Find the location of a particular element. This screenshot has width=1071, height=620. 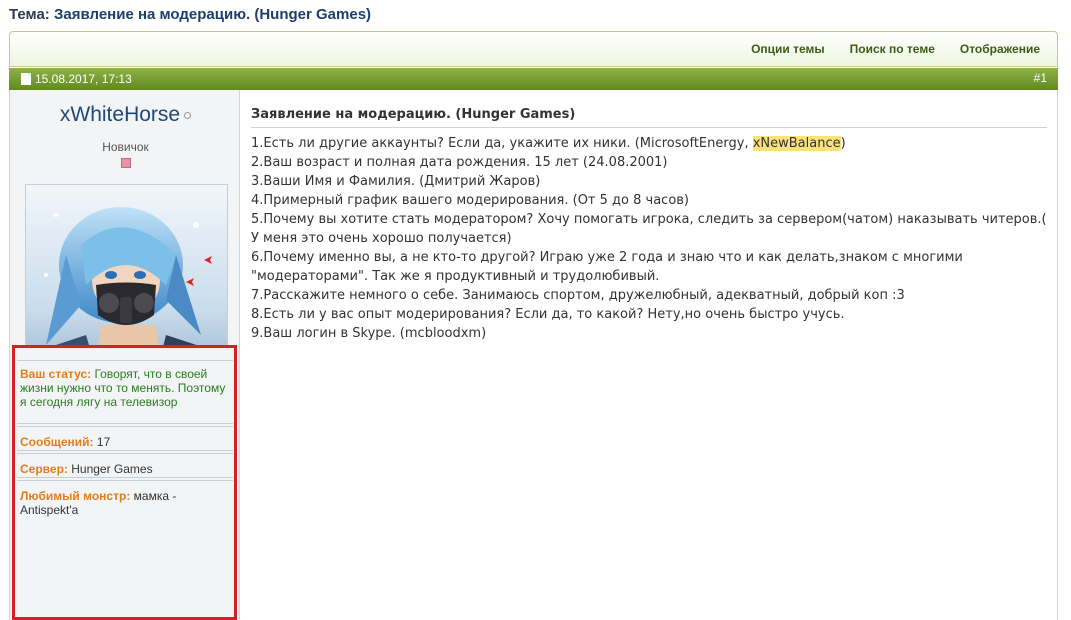

posts-label: Сообщений: is located at coordinates (57, 442).